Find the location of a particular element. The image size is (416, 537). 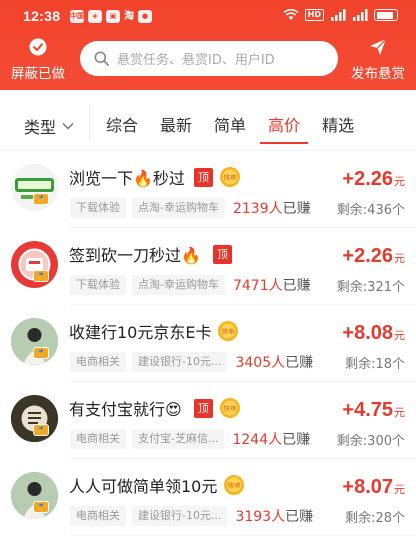

system-icons: HD is located at coordinates (340, 15).